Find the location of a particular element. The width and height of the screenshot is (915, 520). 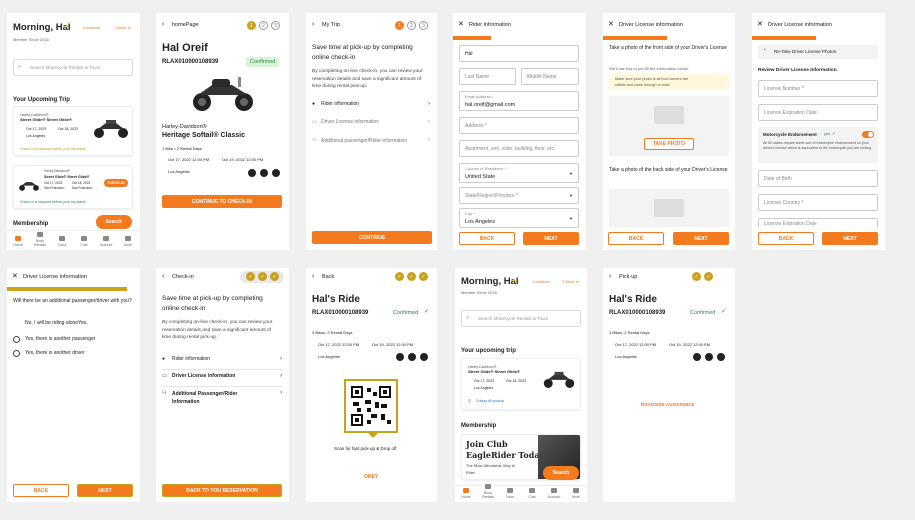

continue-button: CONTINUE is located at coordinates (372, 237).